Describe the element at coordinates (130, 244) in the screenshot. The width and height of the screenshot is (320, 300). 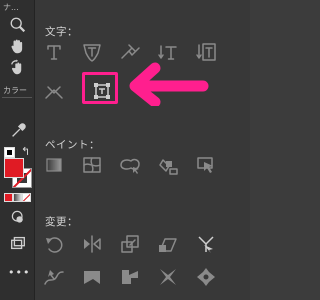
I see `scale-tool-icon` at that location.